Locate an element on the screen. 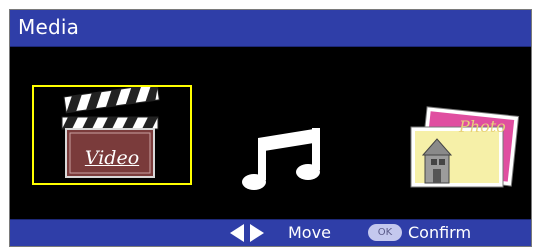 Image resolution: width=542 pixels, height=250 pixels. media-item-photo: Photo is located at coordinates (465, 148).